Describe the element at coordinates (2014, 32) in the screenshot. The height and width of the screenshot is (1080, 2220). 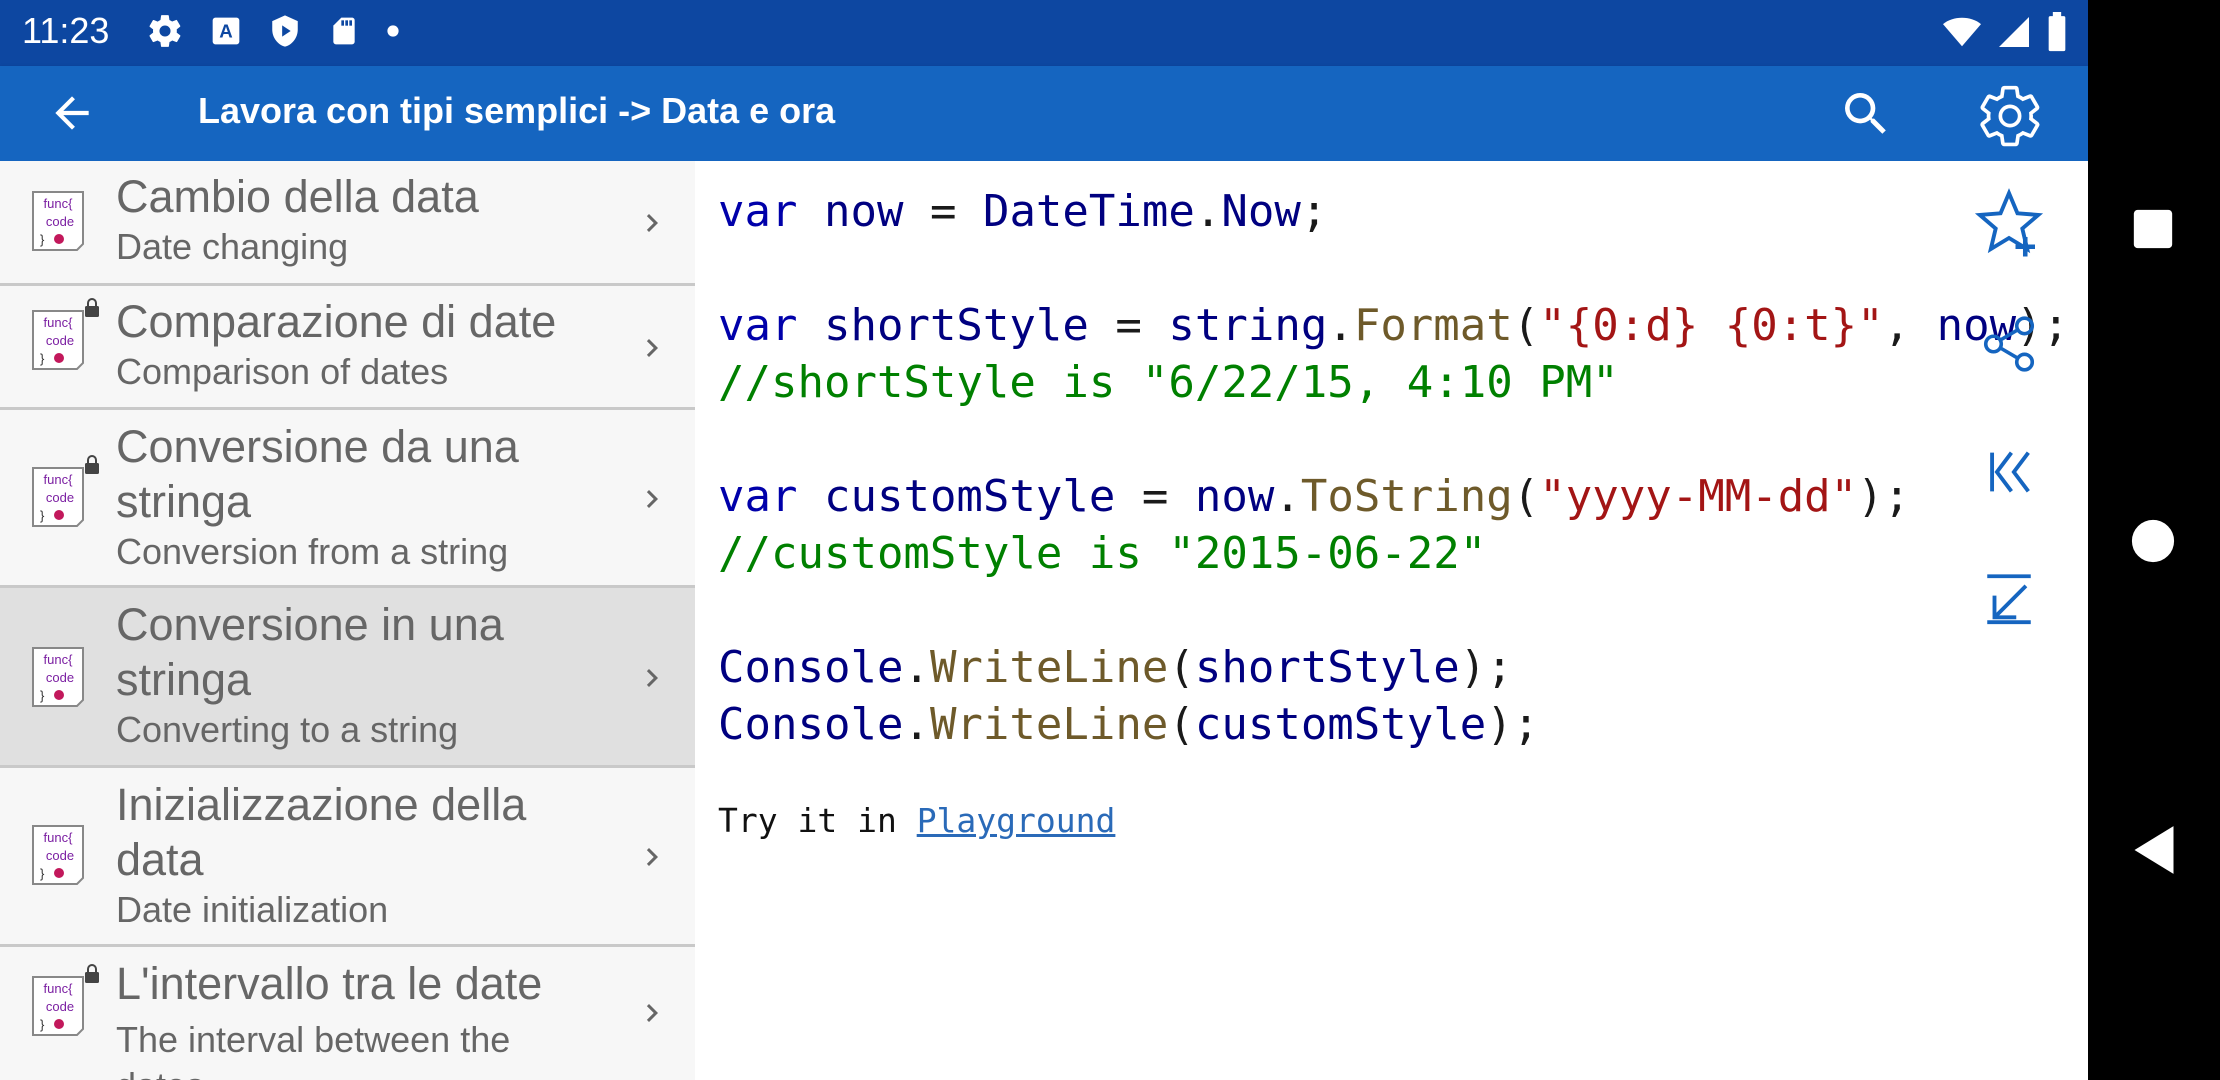
I see `cell-signal-icon` at that location.